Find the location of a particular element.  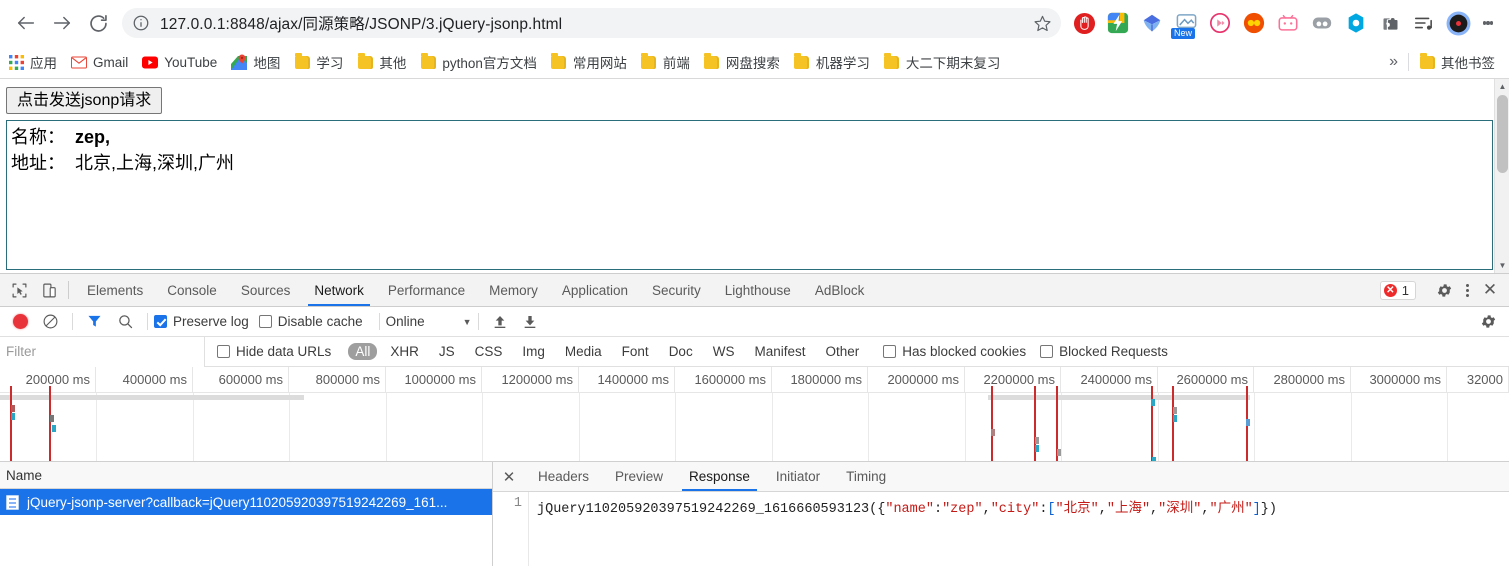

tab-security: Security is located at coordinates (676, 290).